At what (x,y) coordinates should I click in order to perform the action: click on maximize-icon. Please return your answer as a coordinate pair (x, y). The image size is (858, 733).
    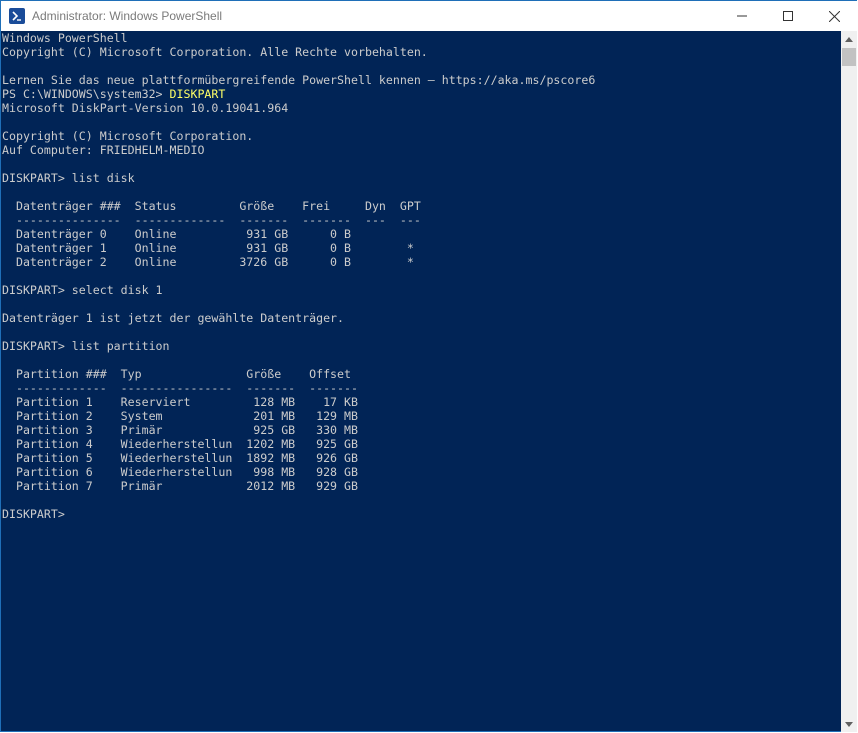
    Looking at the image, I should click on (788, 16).